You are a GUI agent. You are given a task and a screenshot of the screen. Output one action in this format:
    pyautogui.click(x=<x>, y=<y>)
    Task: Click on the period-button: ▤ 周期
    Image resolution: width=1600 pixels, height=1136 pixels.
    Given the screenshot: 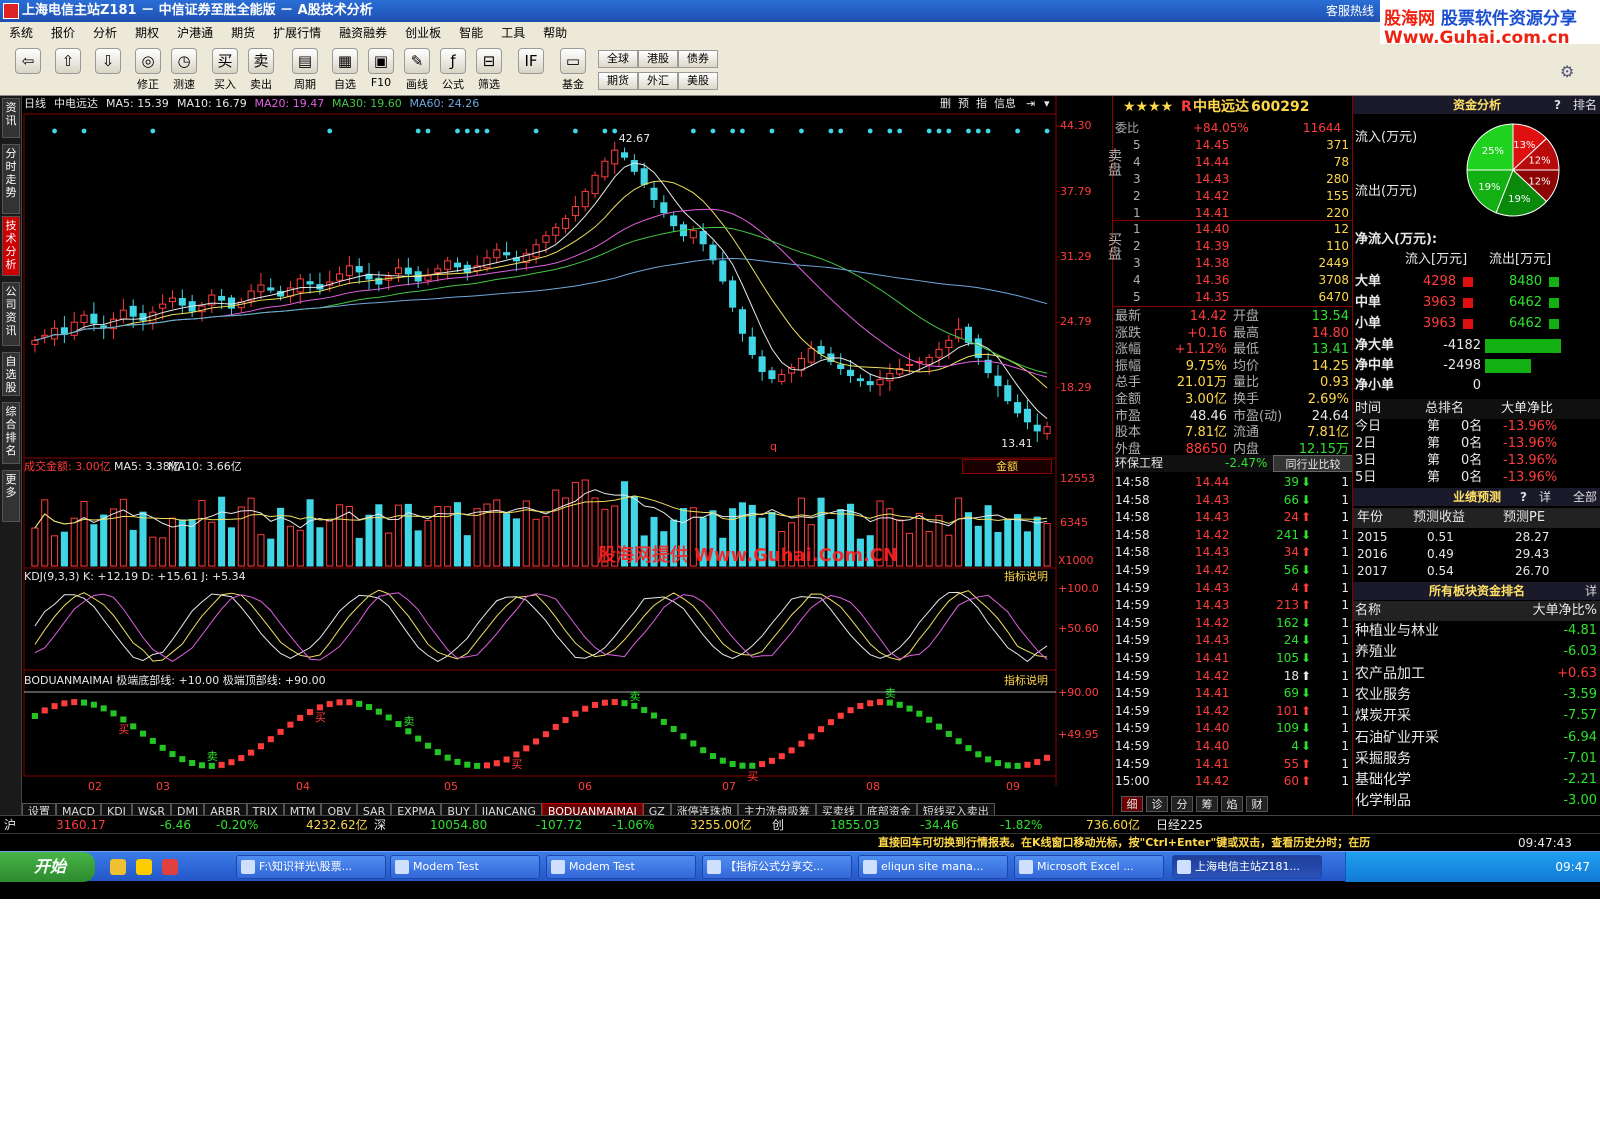 What is the action you would take?
    pyautogui.click(x=305, y=70)
    